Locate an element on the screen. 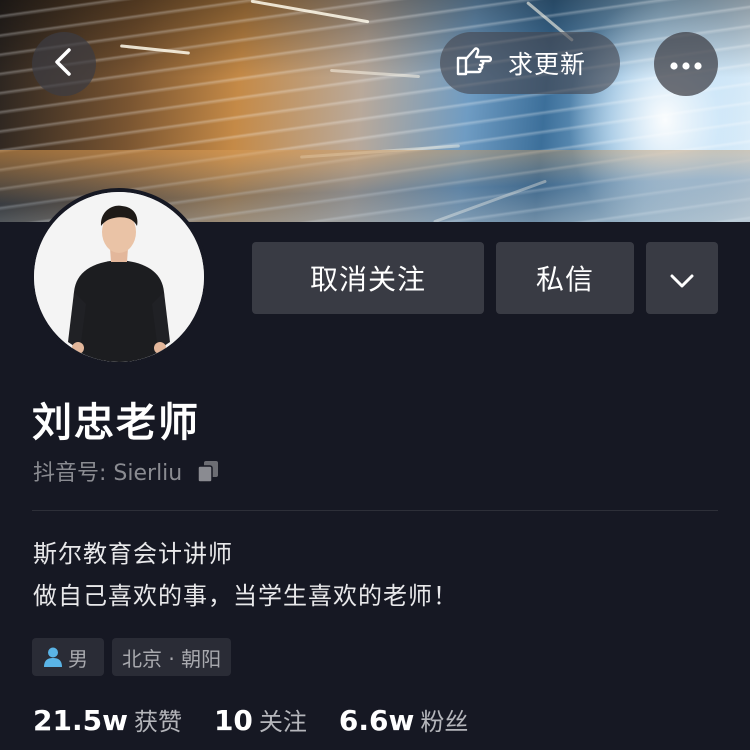  more-dots-icon is located at coordinates (686, 64).